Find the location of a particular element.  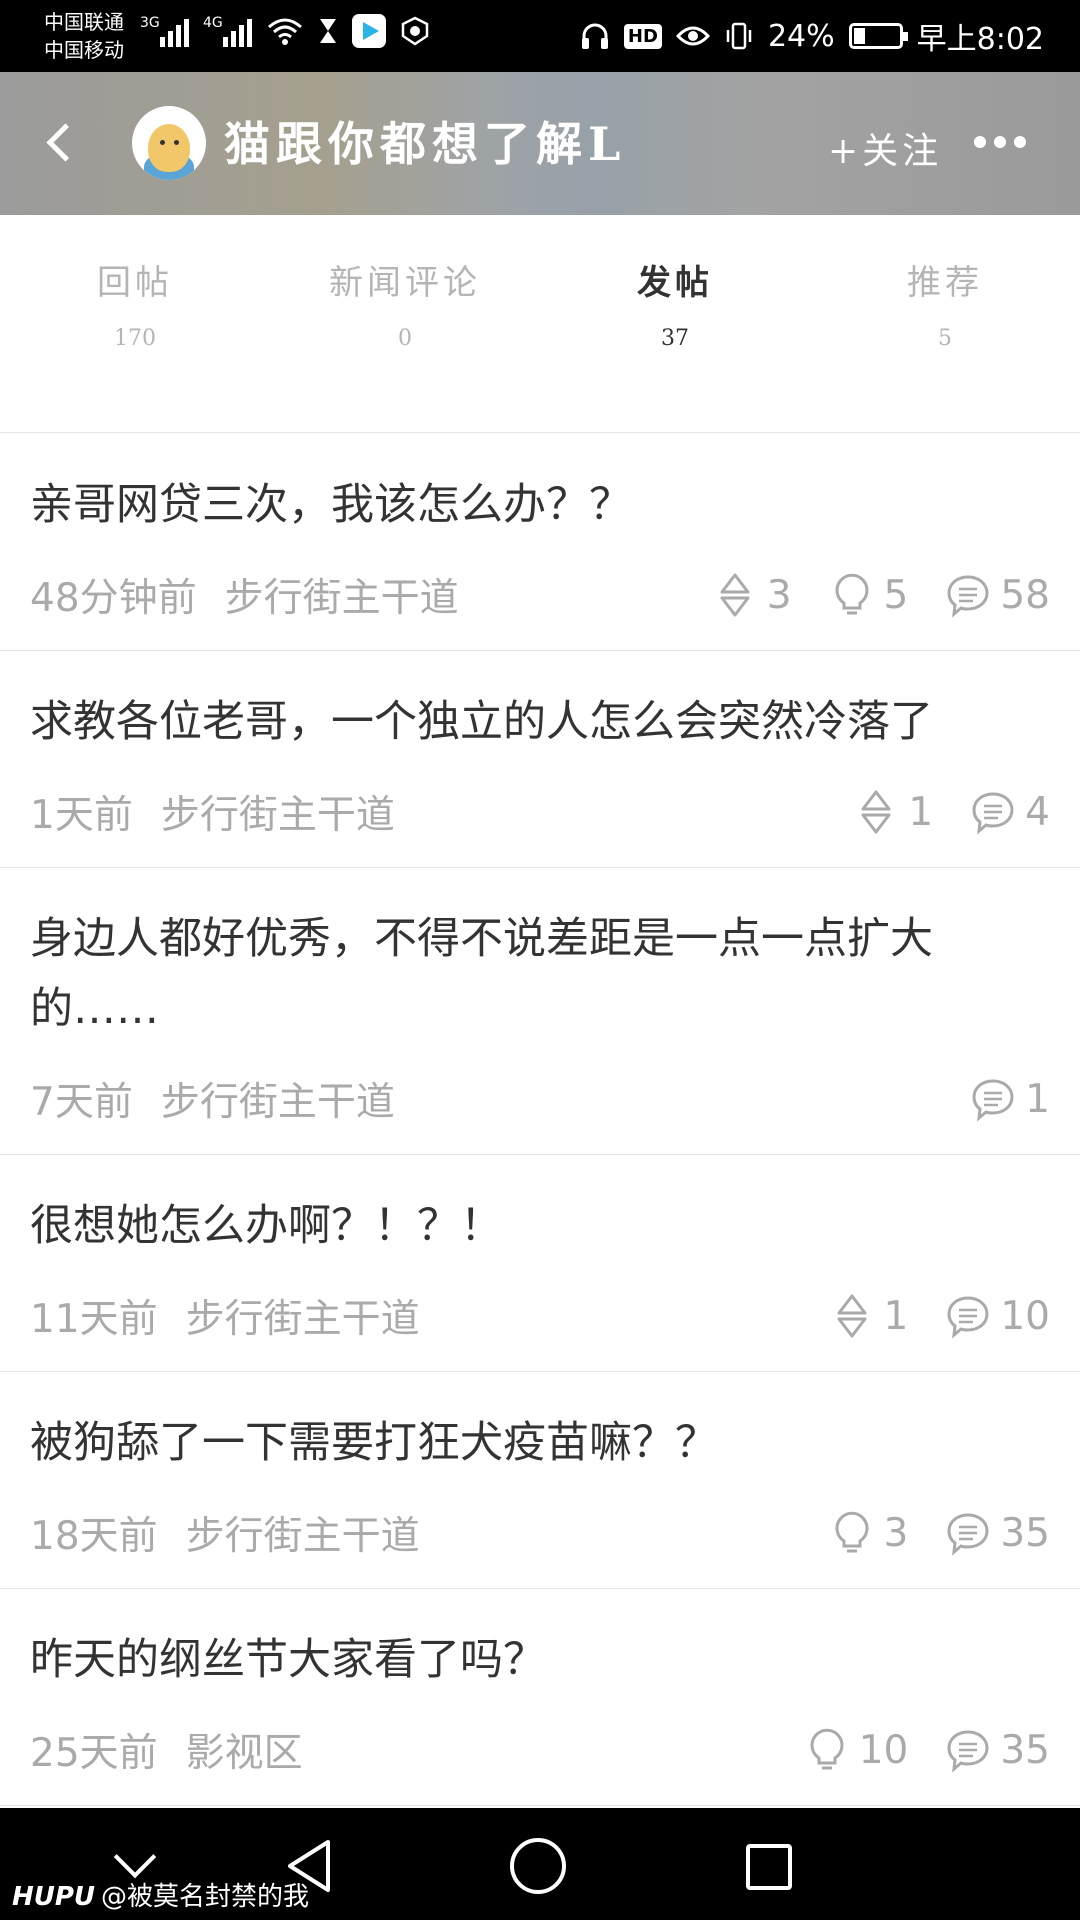

post-item: 被狗舔了一下需要打狂犬疫苗嘛？？ 18天前 步行街主干道 3 35 is located at coordinates (540, 1480).